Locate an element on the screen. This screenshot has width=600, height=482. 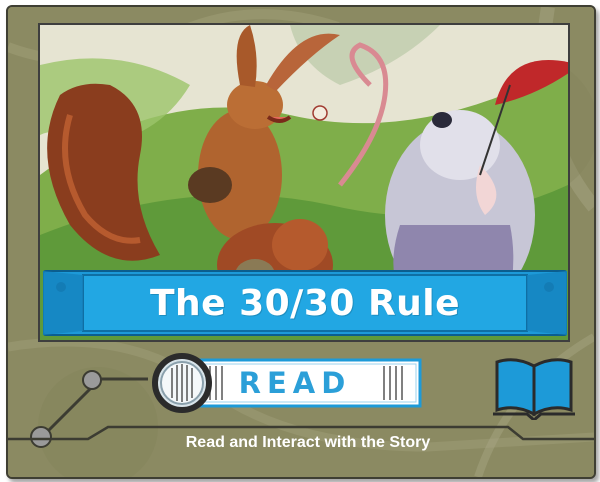
open-book-icon is located at coordinates (534, 390).